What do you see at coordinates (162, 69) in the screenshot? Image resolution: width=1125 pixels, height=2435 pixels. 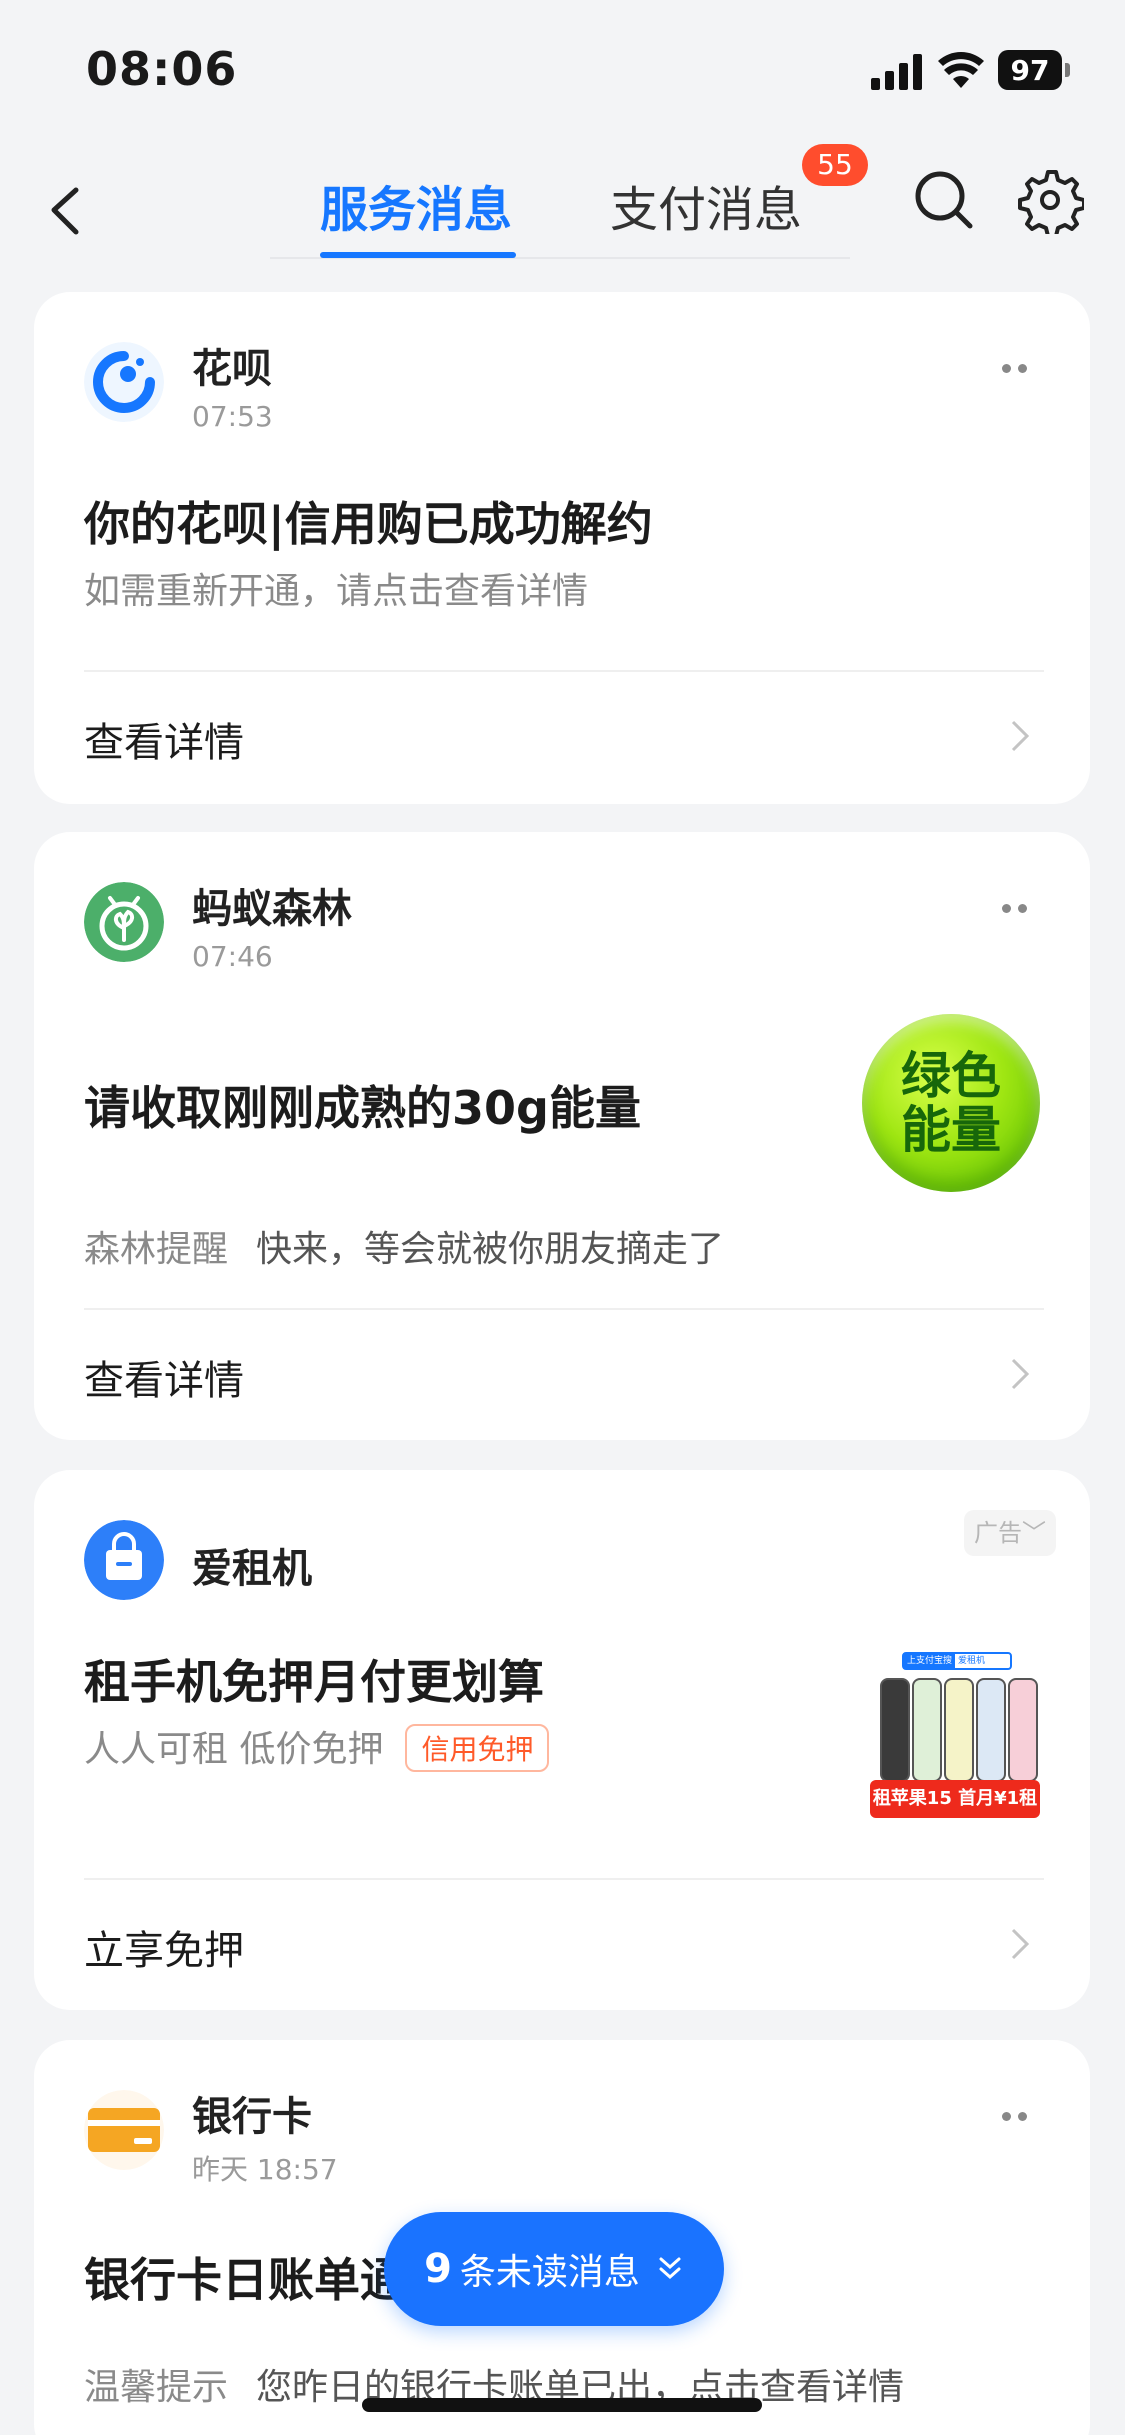 I see `status-time: 08:06` at bounding box center [162, 69].